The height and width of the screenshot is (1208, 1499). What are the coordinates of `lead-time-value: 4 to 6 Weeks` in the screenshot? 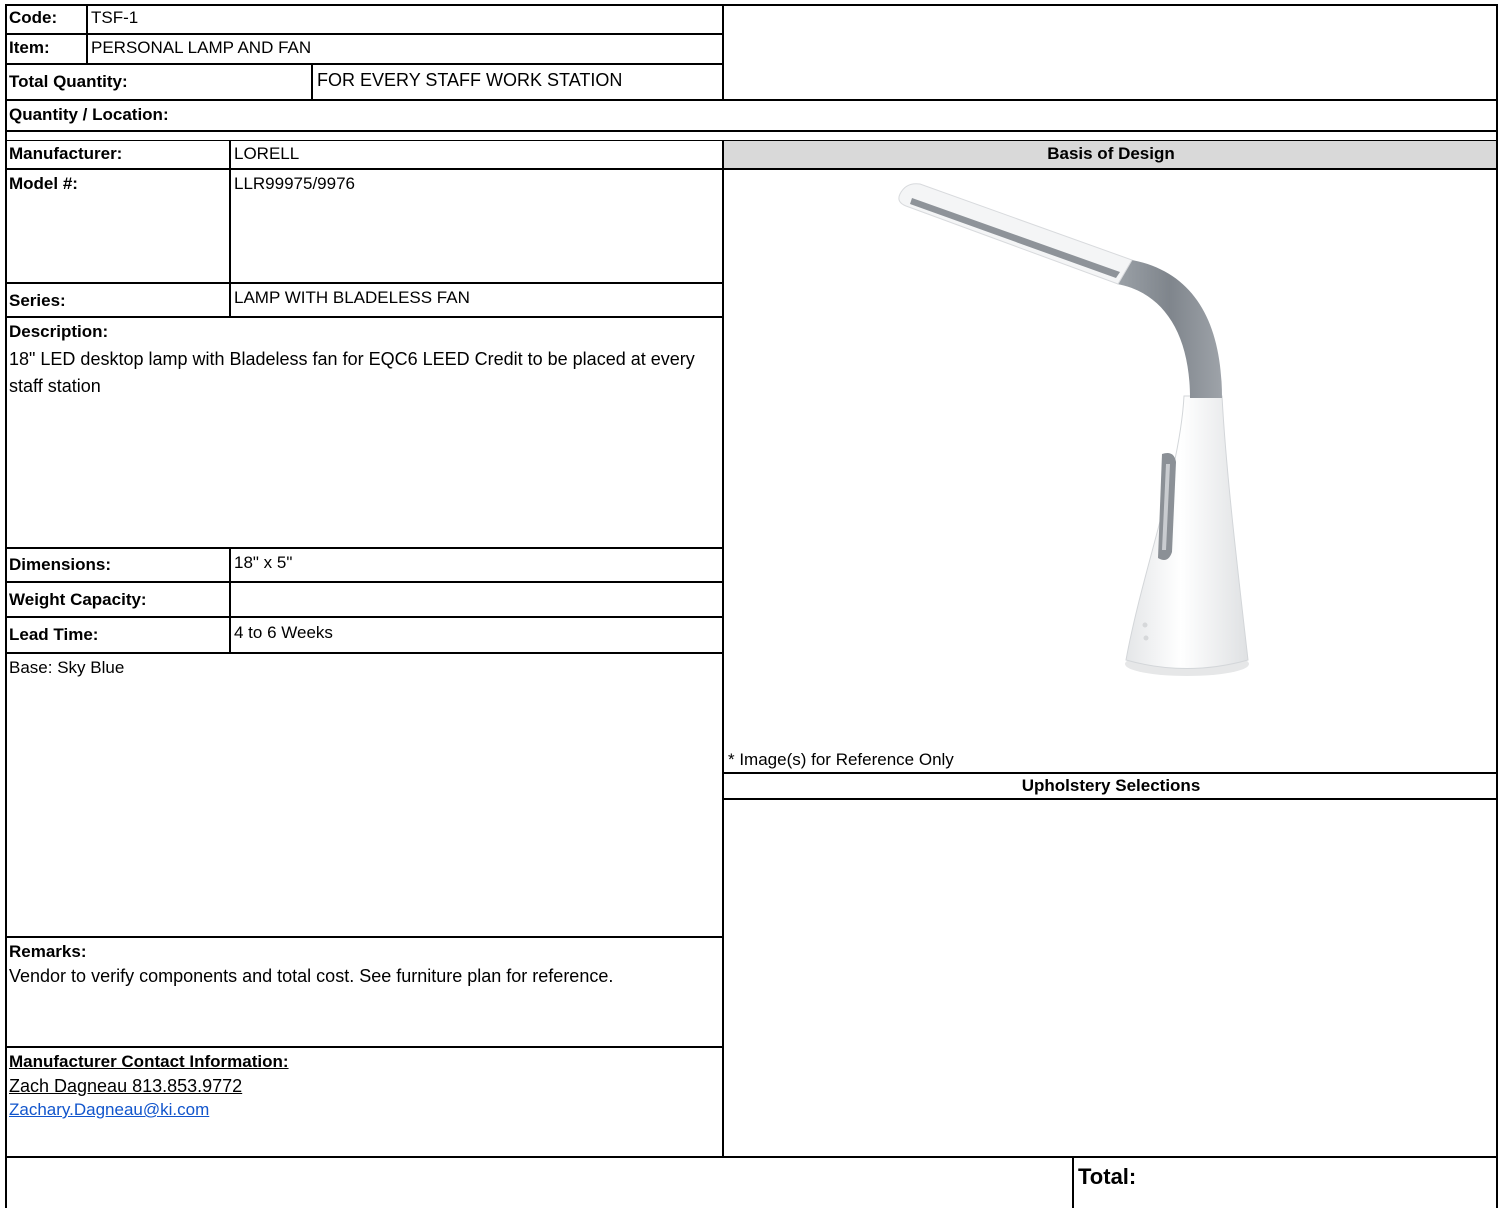 It's located at (283, 632).